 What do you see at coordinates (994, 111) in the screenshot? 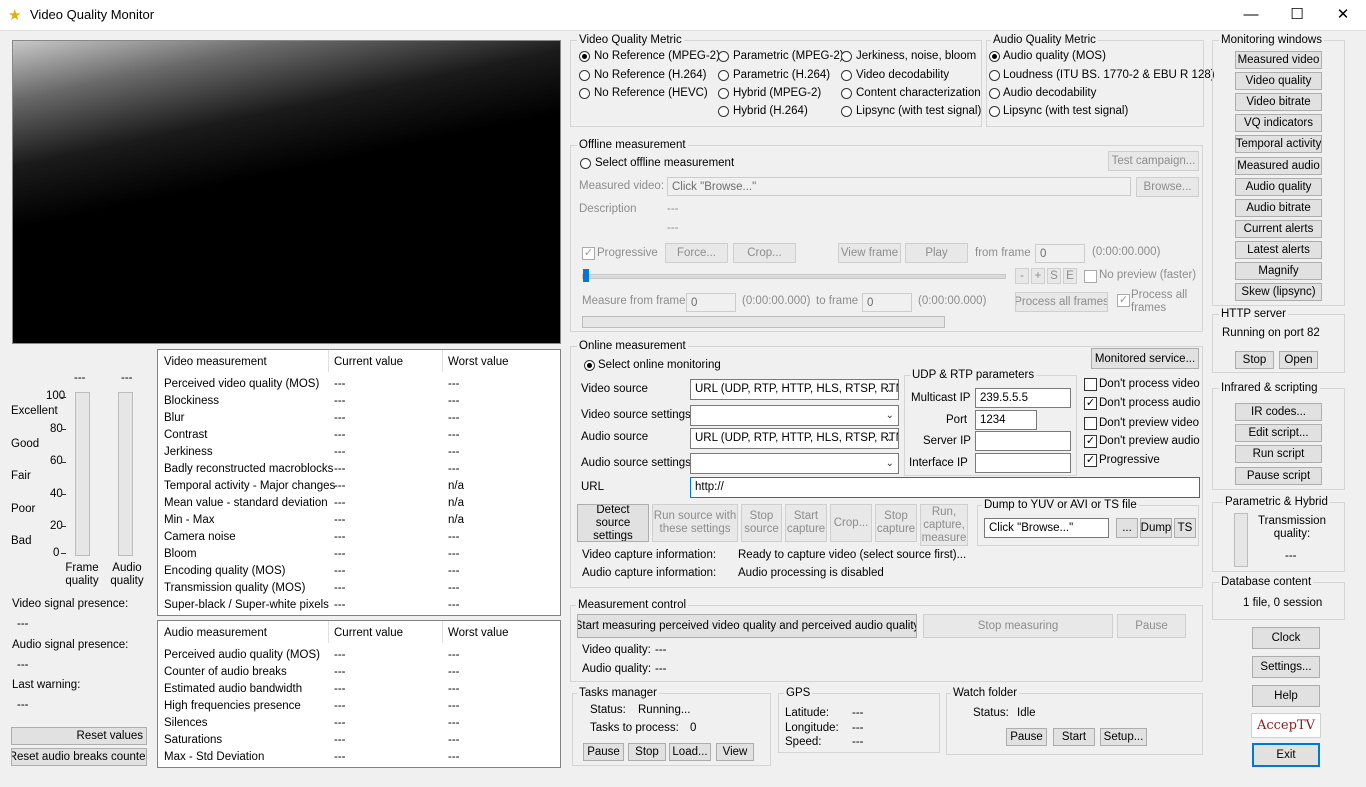
I see `radio-lipsync-audio` at bounding box center [994, 111].